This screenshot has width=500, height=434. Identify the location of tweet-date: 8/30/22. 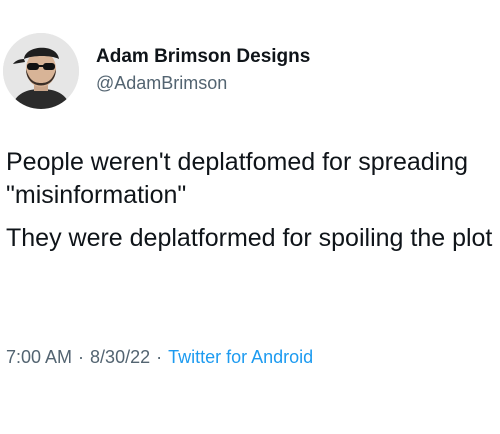
(120, 357).